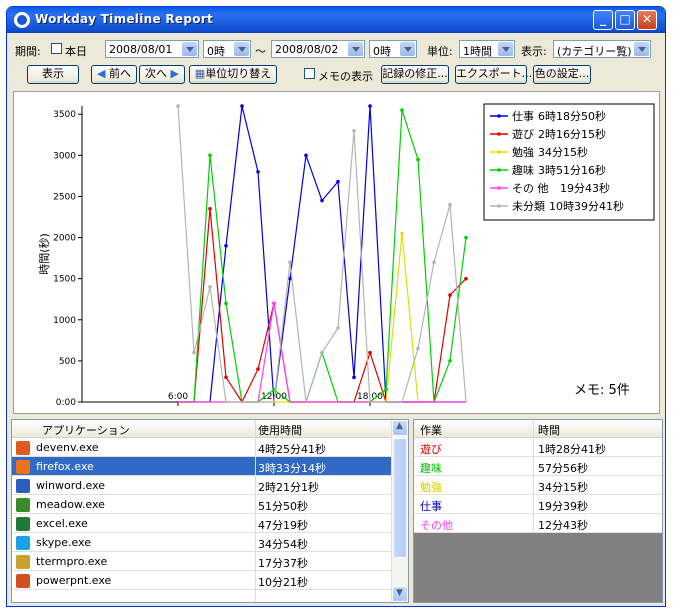  What do you see at coordinates (603, 20) in the screenshot?
I see `minimize-button: _` at bounding box center [603, 20].